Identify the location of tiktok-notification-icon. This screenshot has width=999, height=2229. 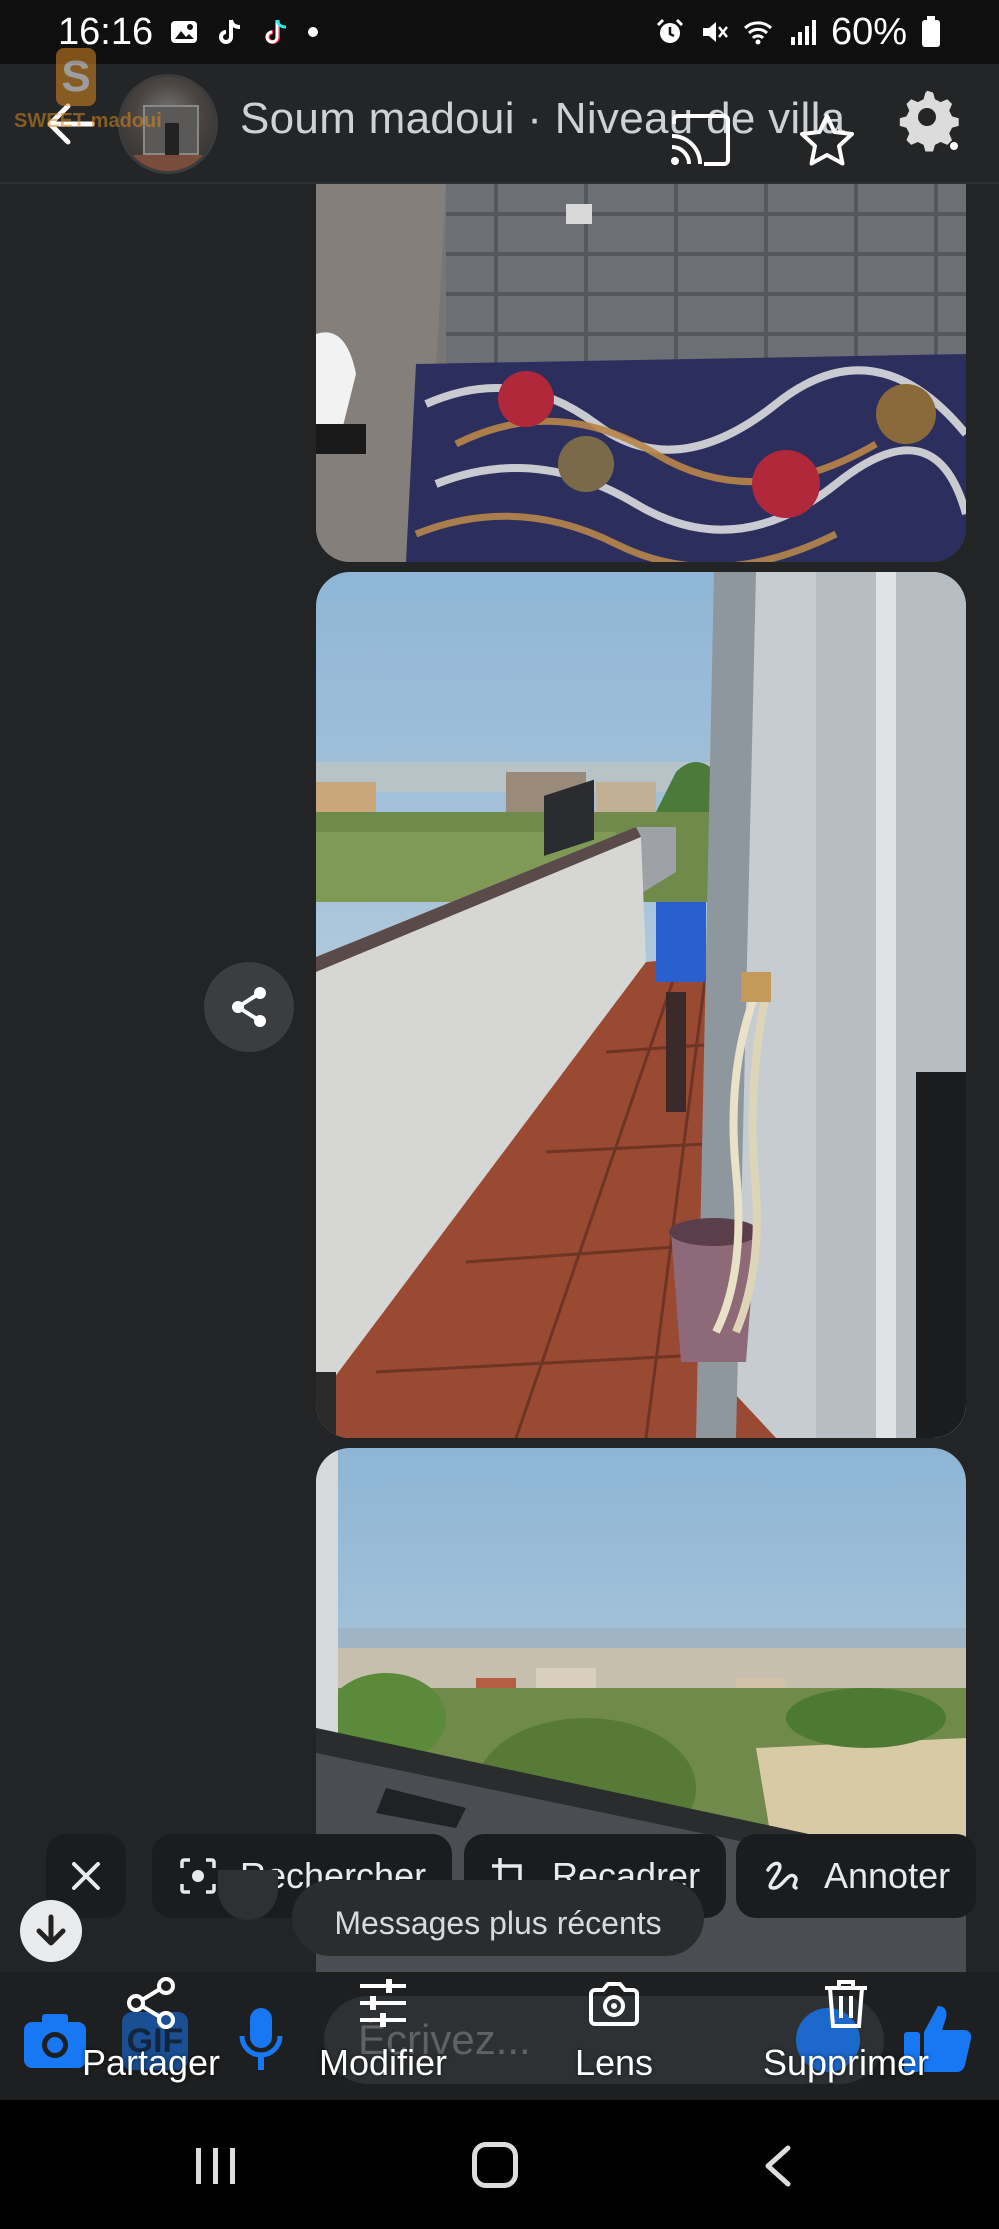
(230, 31).